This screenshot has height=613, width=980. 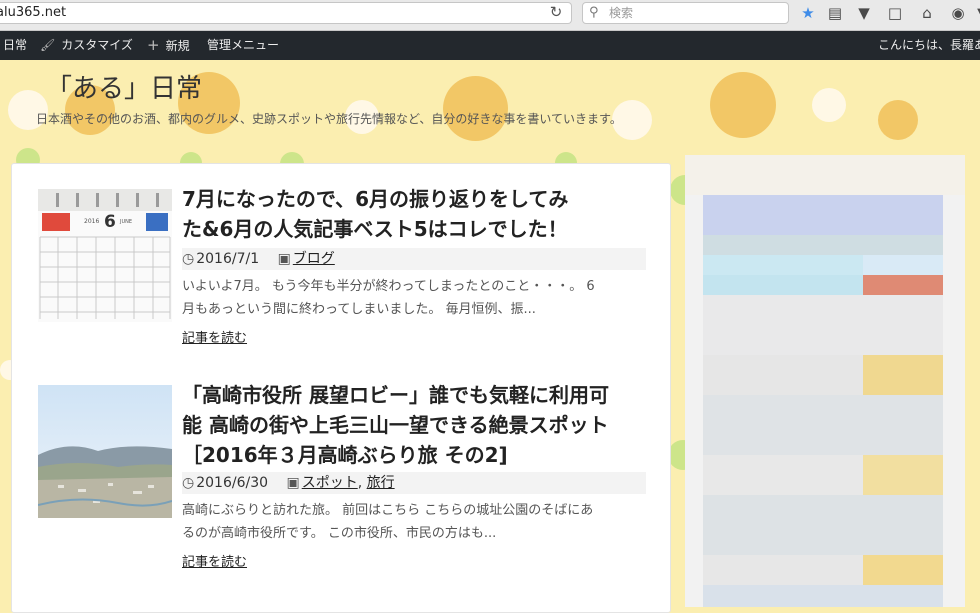 What do you see at coordinates (91, 221) in the screenshot?
I see `calendar-year: 2016` at bounding box center [91, 221].